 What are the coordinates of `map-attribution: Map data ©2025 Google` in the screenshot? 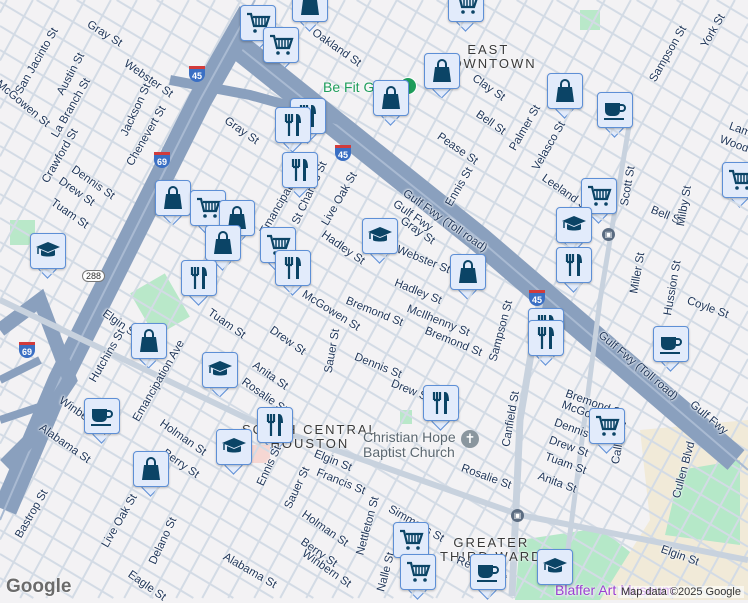 It's located at (680, 592).